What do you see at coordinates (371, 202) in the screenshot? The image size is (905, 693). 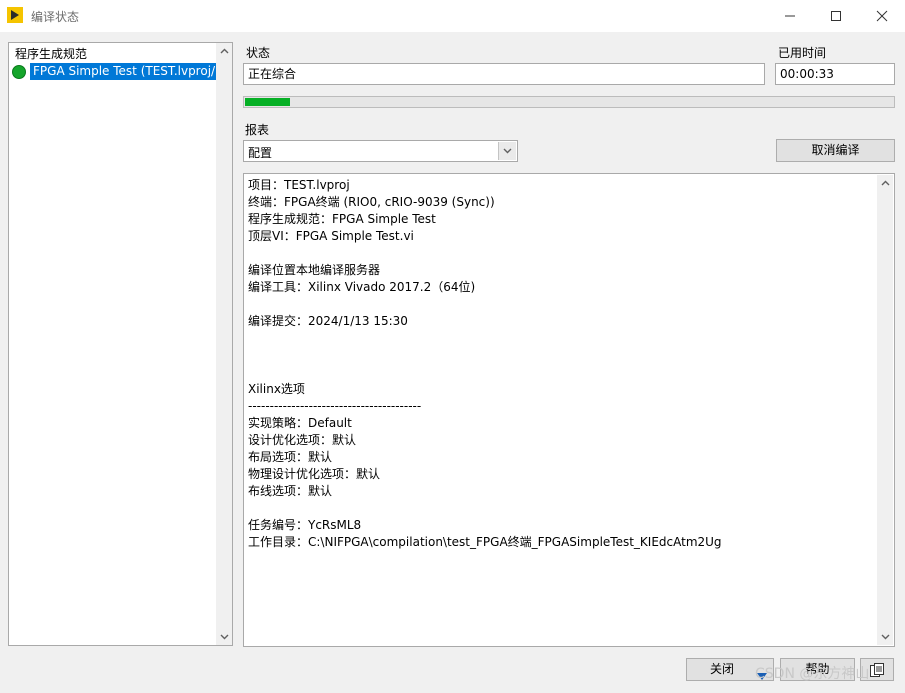 I see `report-line: 终端：FPGA终端 (RIO0, cRIO-9039 (Sync))` at bounding box center [371, 202].